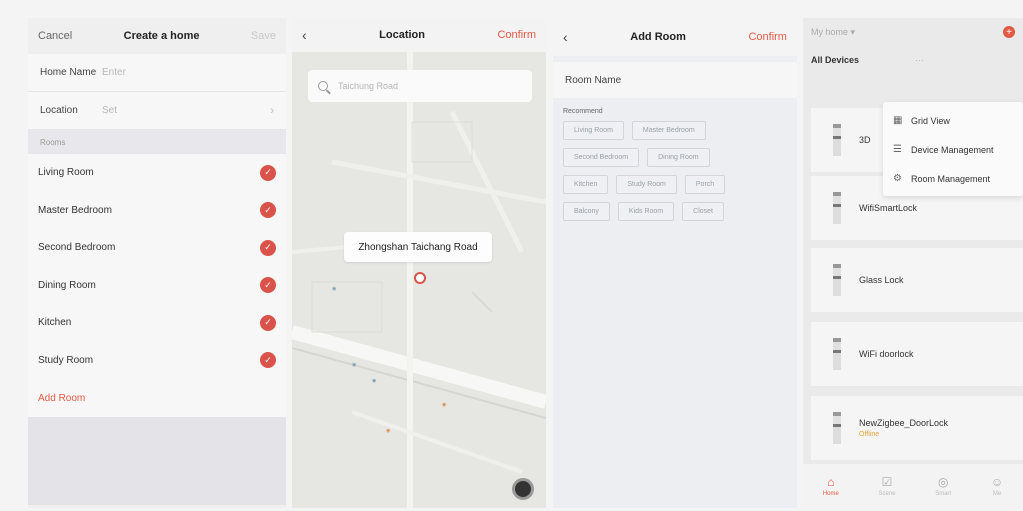 This screenshot has height=511, width=1023. What do you see at coordinates (67, 285) in the screenshot?
I see `room-label: Dining Room` at bounding box center [67, 285].